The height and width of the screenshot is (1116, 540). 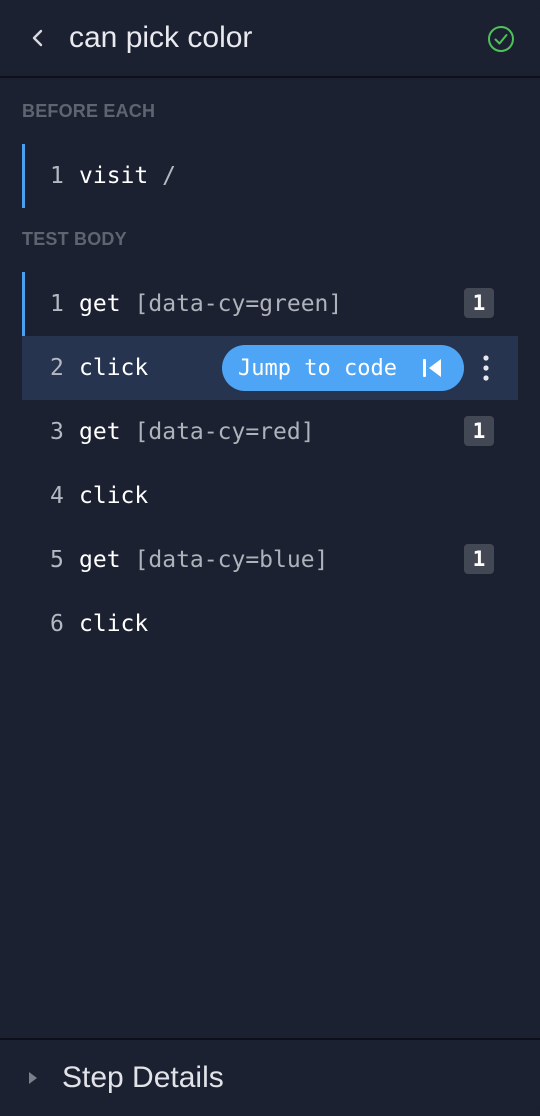 I want to click on step-details-toggle: Step Details, so click(x=270, y=1077).